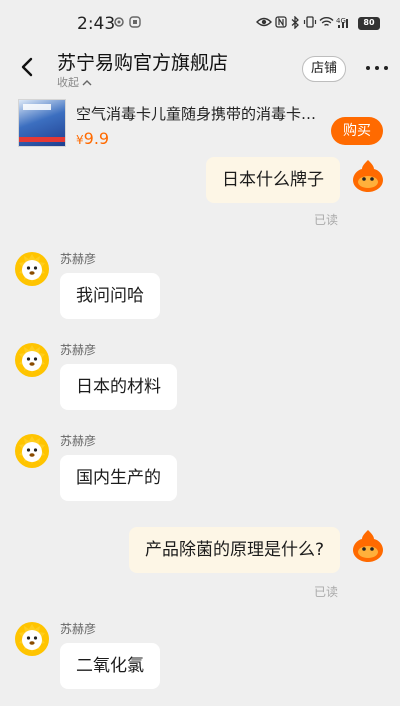 The width and height of the screenshot is (400, 706). I want to click on price-symbol: ¥, so click(80, 140).